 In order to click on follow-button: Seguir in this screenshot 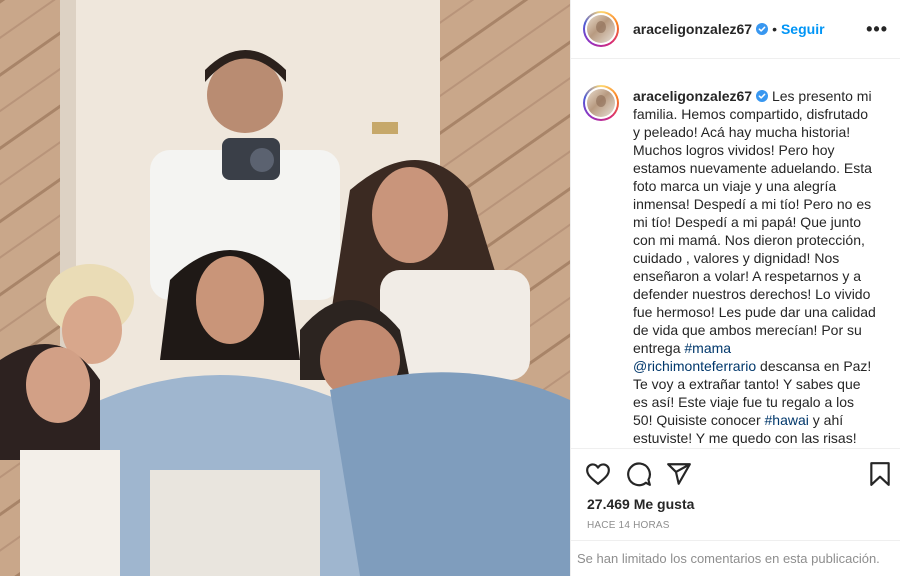, I will do `click(803, 29)`.